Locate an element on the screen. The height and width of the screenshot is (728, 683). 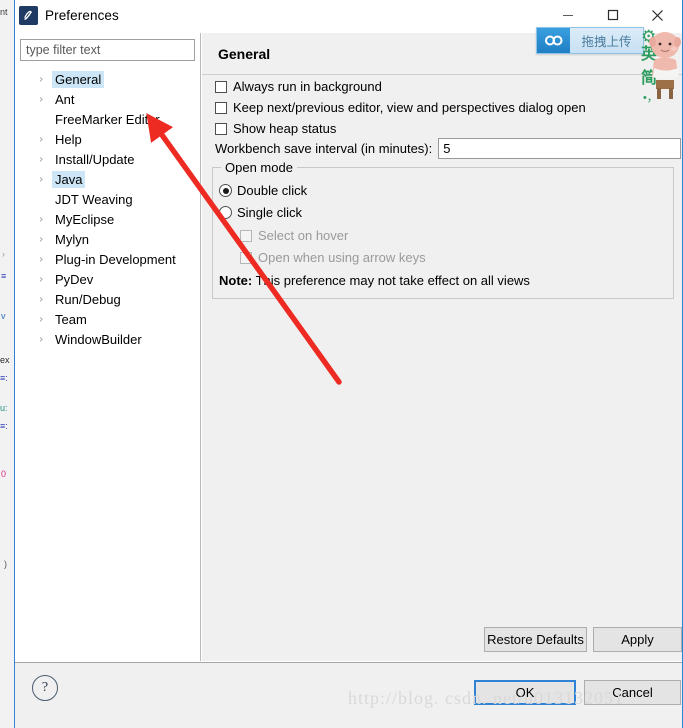
checkbox-label: Show heap status is located at coordinates (285, 128).